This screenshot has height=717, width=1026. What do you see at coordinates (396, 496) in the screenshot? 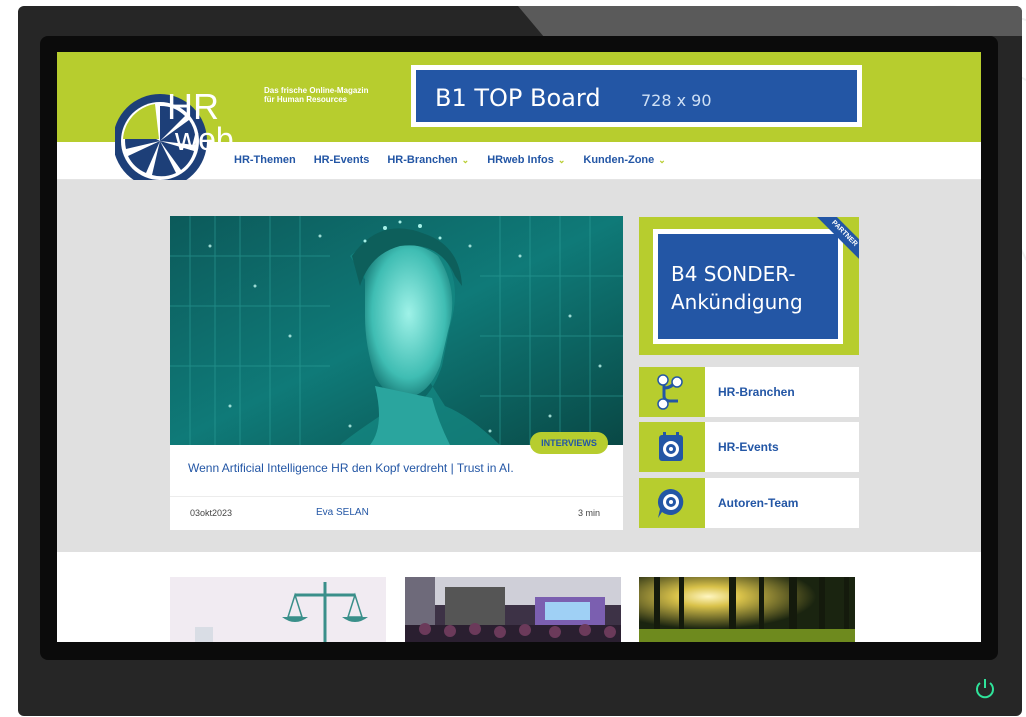
I see `divider` at bounding box center [396, 496].